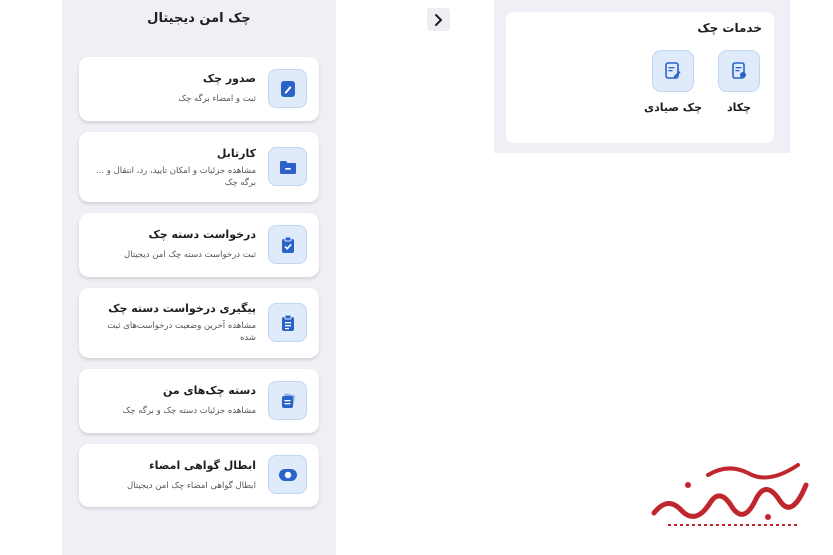 This screenshot has height=555, width=833. What do you see at coordinates (217, 99) in the screenshot?
I see `card-desc: ثبت و امضاء برگه چک` at bounding box center [217, 99].